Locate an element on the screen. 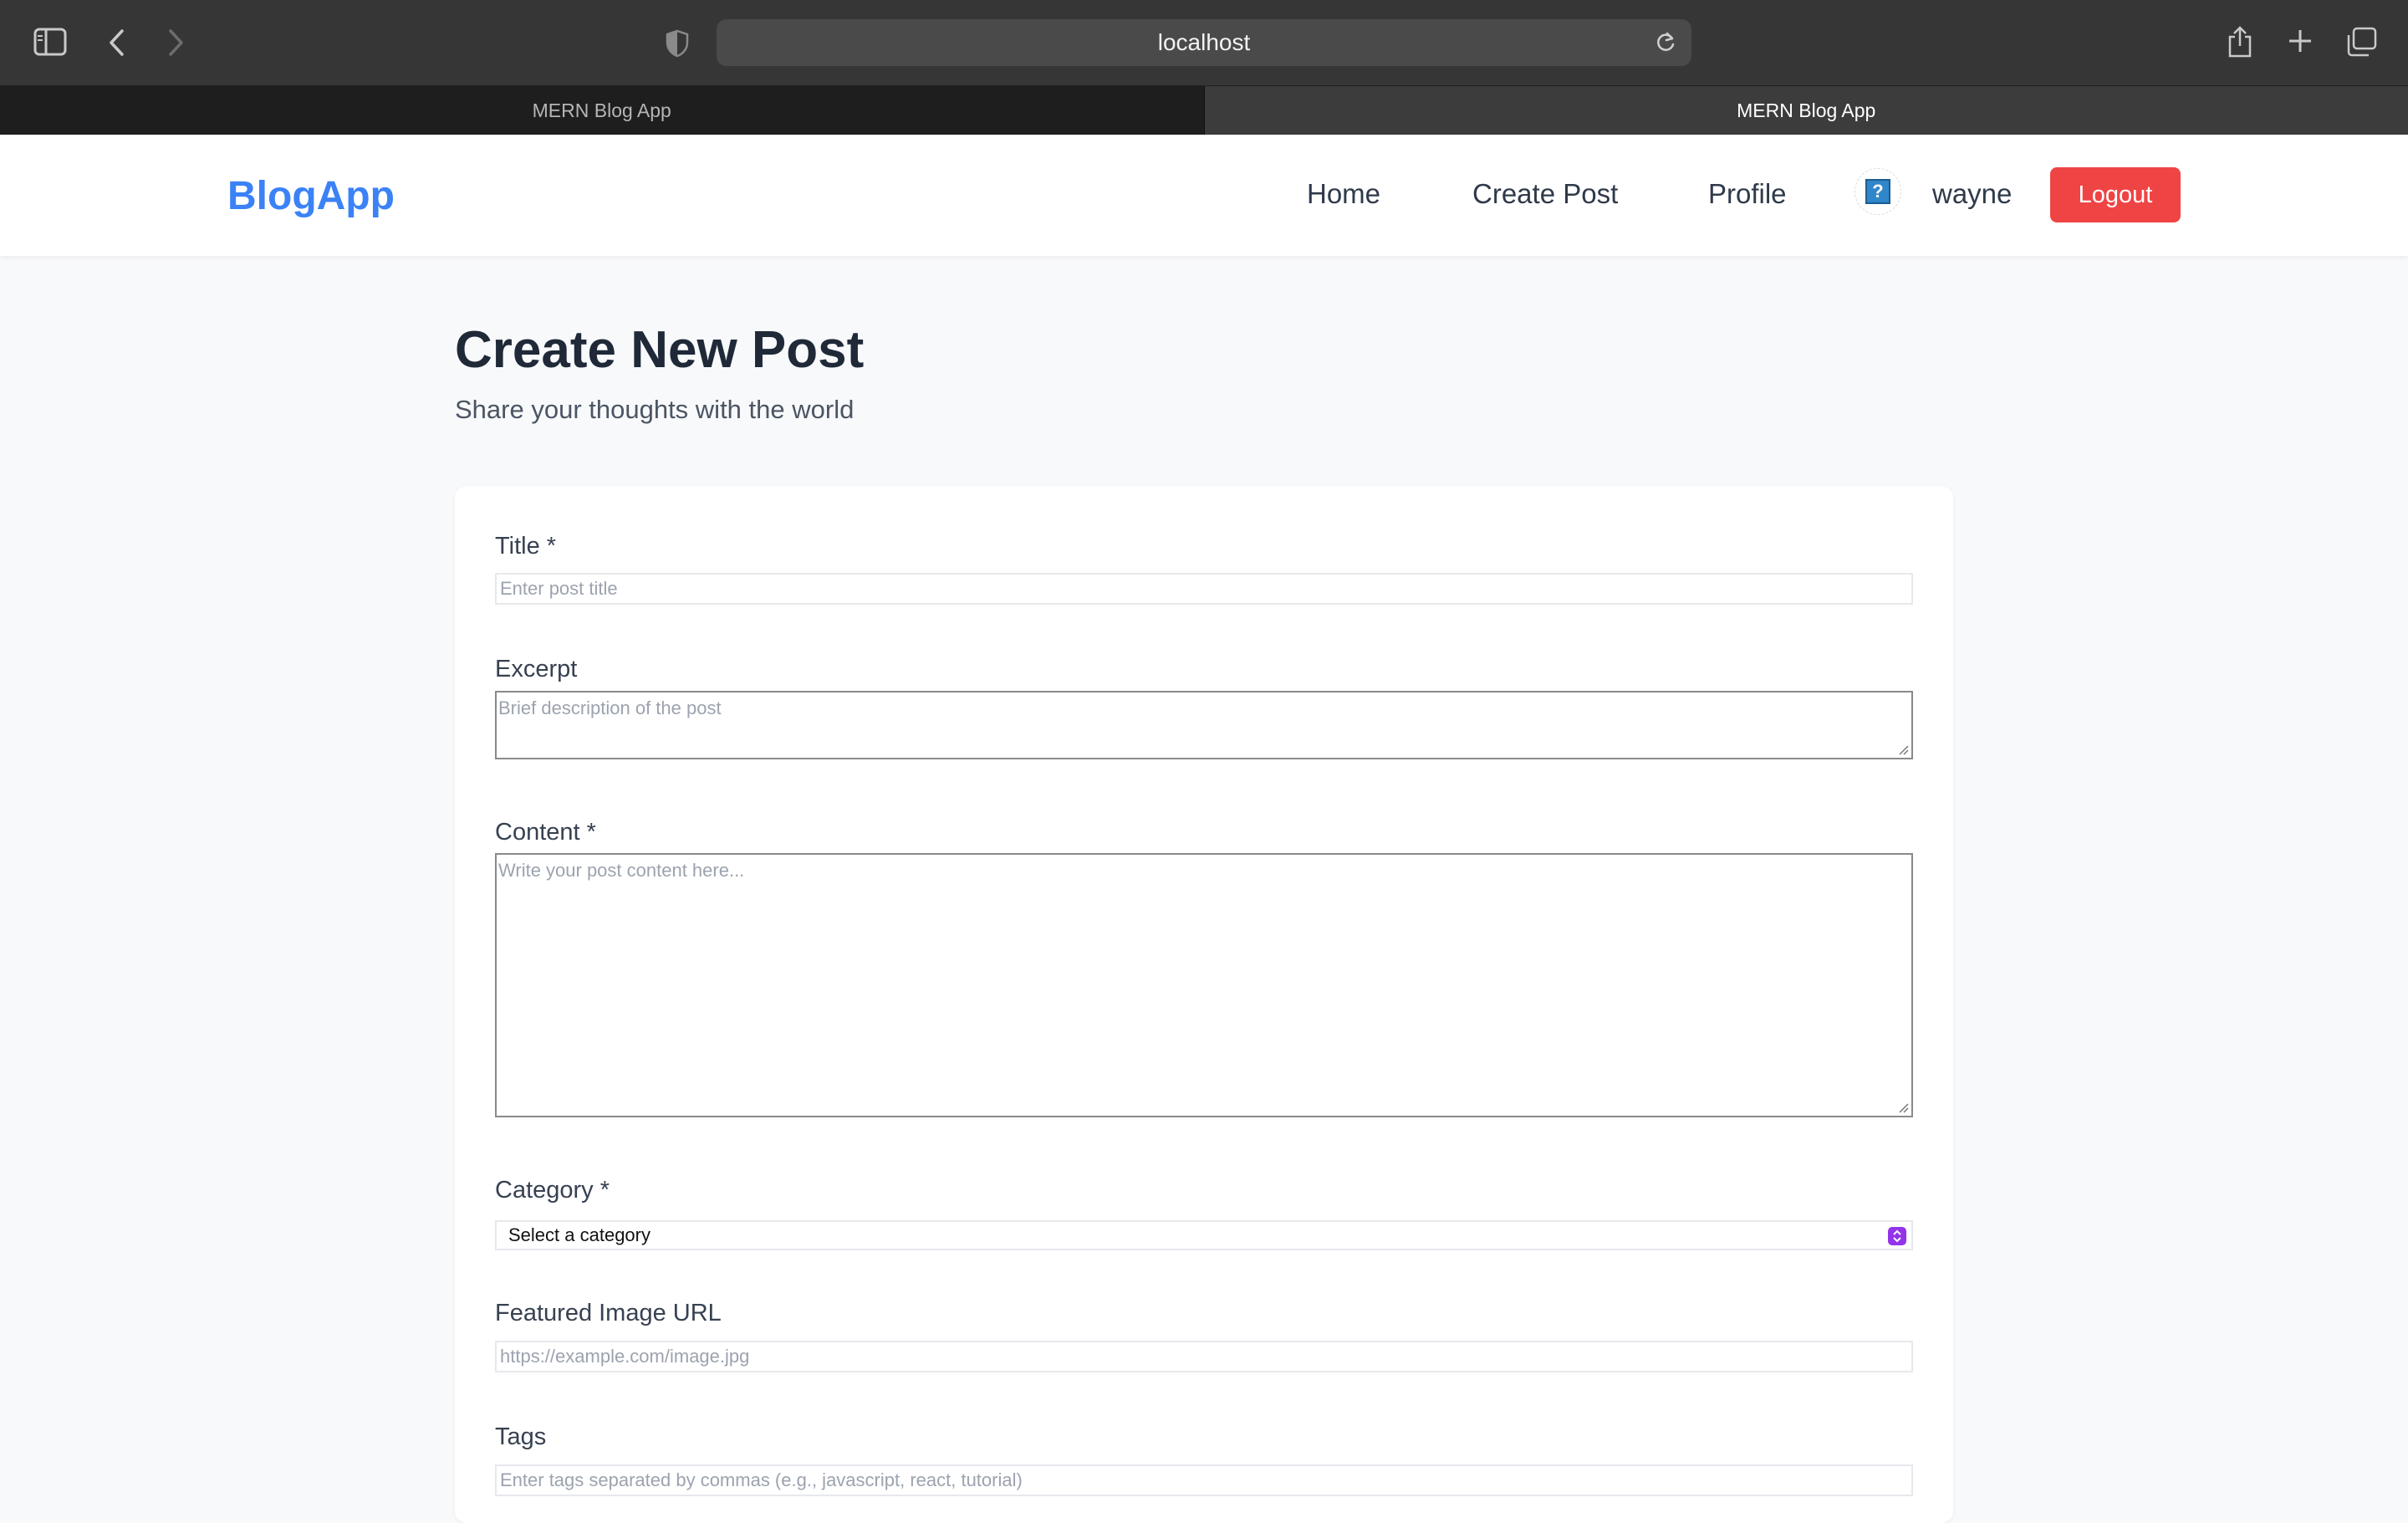 The width and height of the screenshot is (2408, 1523). excerpt-placeholder: Brief description of the post is located at coordinates (610, 708).